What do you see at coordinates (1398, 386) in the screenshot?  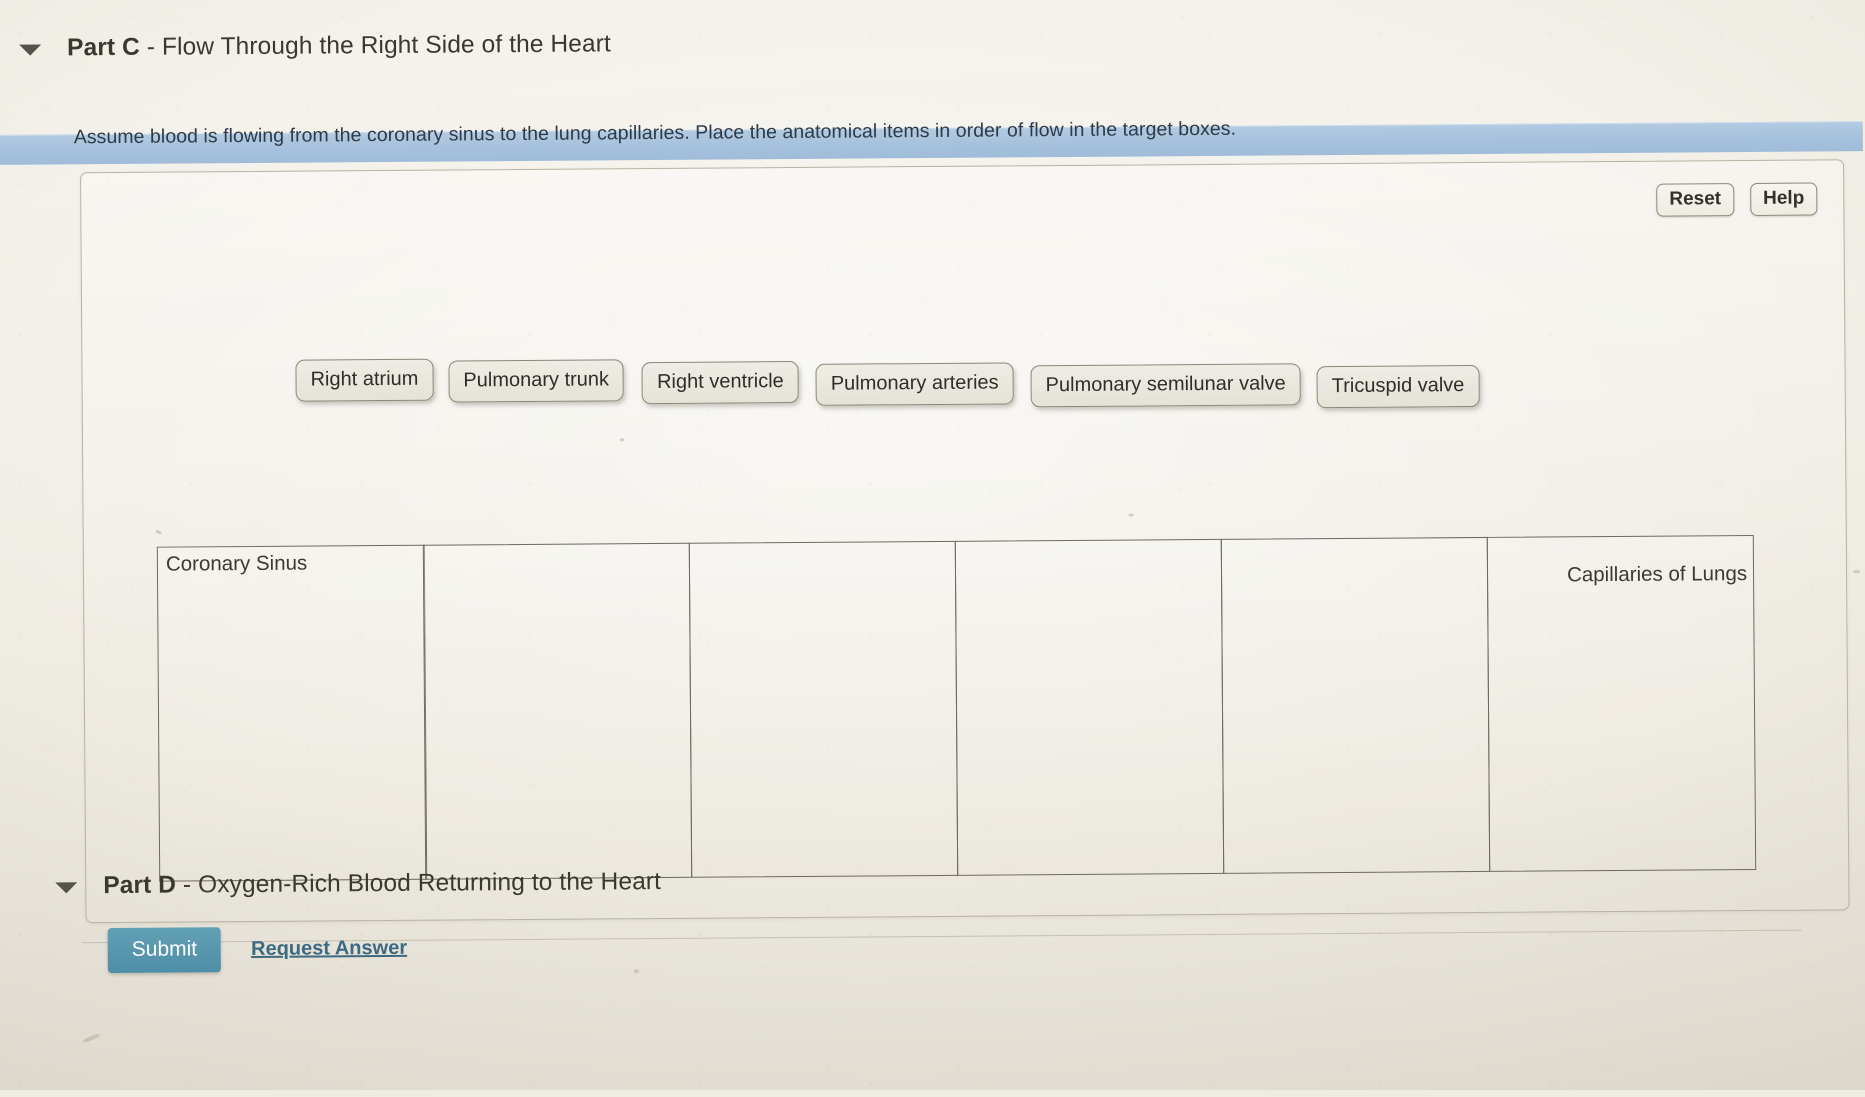 I see `draggable-tile: Tricuspid valve` at bounding box center [1398, 386].